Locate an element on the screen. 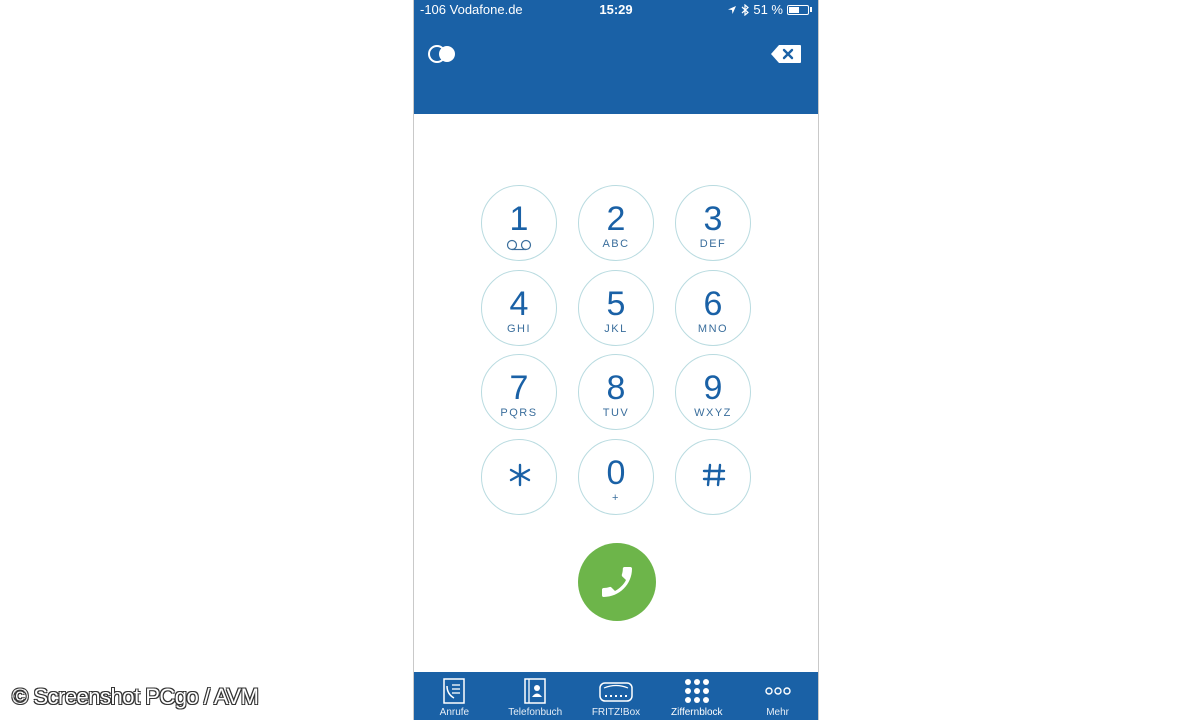  tab-telefonbuch: Telefonbuch is located at coordinates (535, 696).